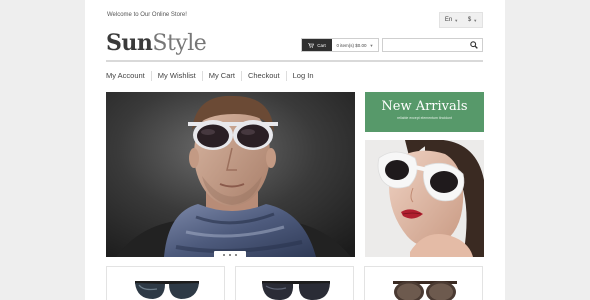 The image size is (590, 300). I want to click on currency-value: $, so click(469, 20).